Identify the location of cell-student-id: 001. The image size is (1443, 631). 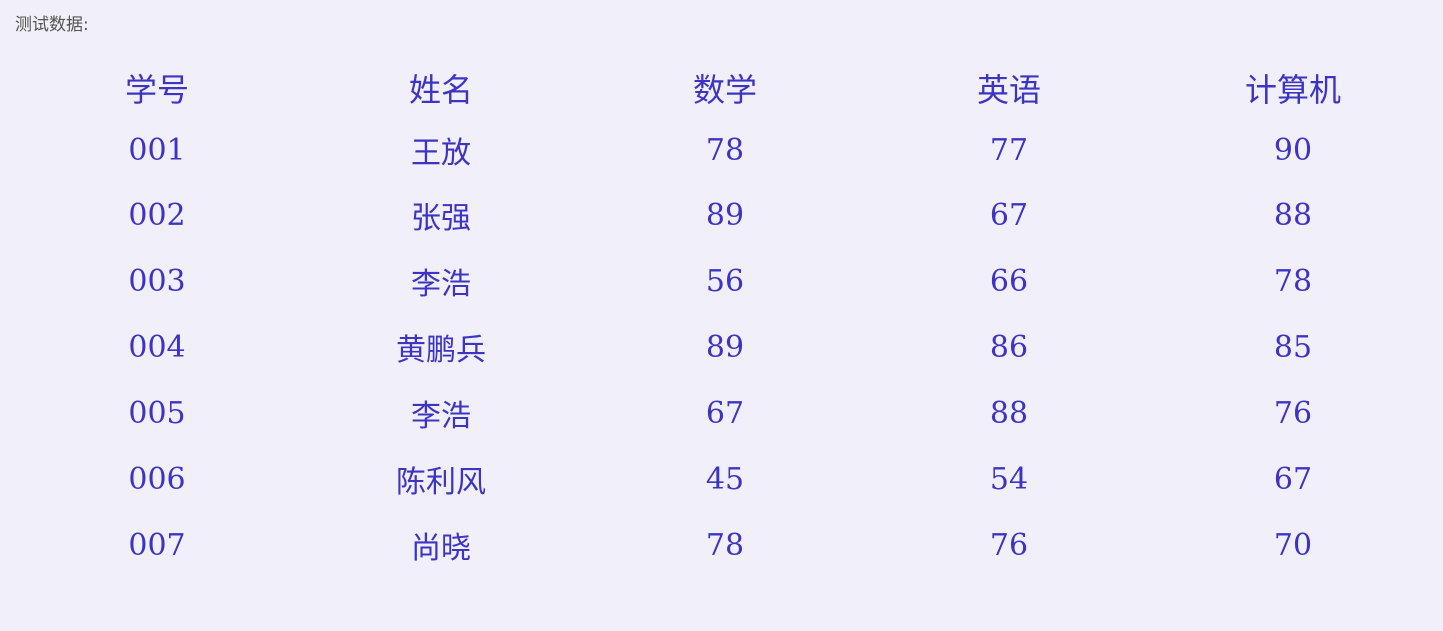
(157, 150).